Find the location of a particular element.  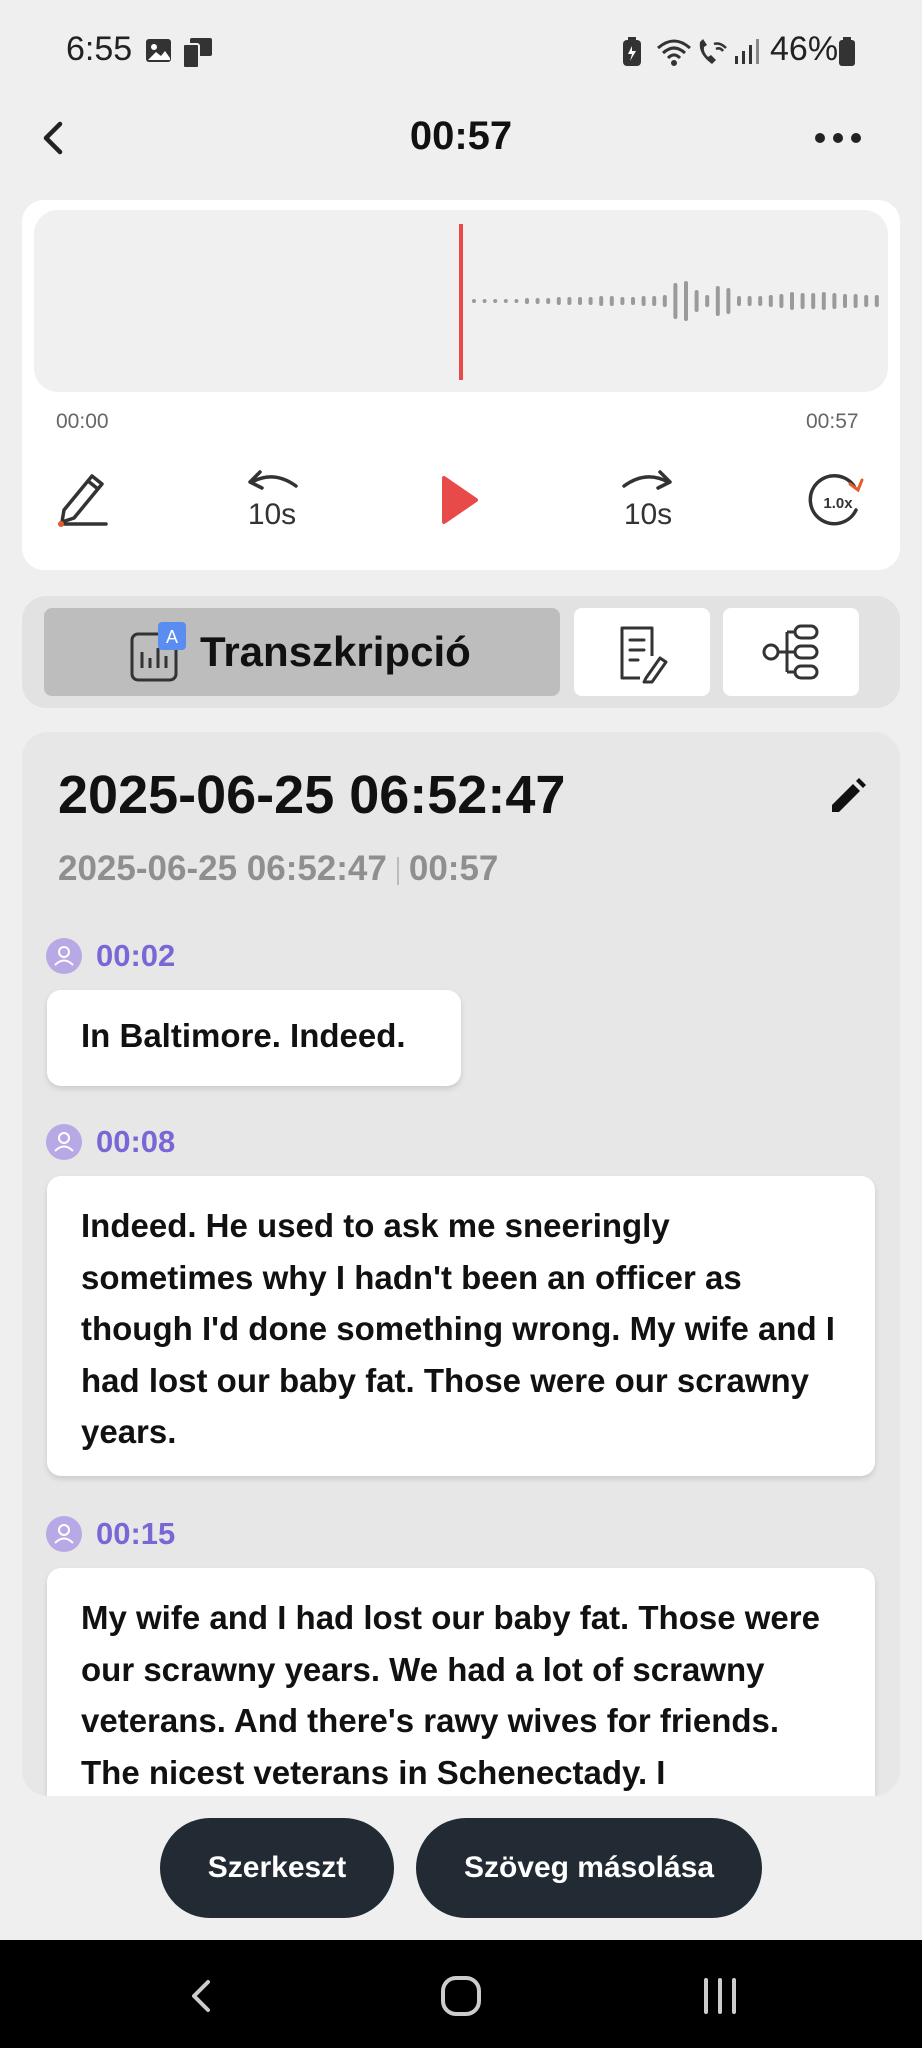

document-meta: 2025-06-25 06:52:47 00:57 is located at coordinates (278, 869).